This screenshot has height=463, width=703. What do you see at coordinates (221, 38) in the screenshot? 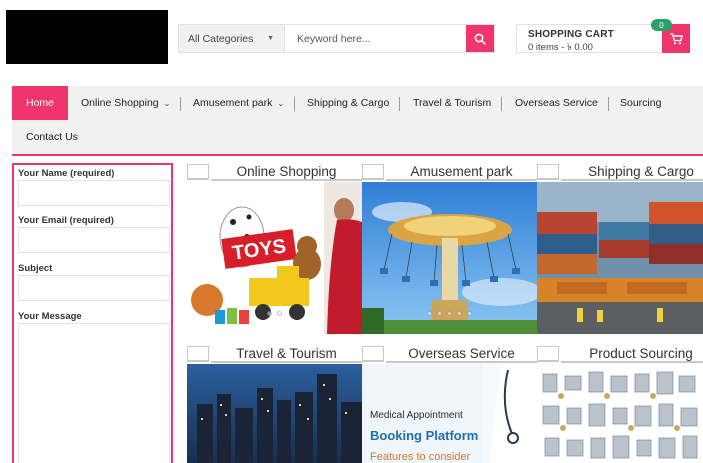
I see `category-select-label: All Categories` at bounding box center [221, 38].